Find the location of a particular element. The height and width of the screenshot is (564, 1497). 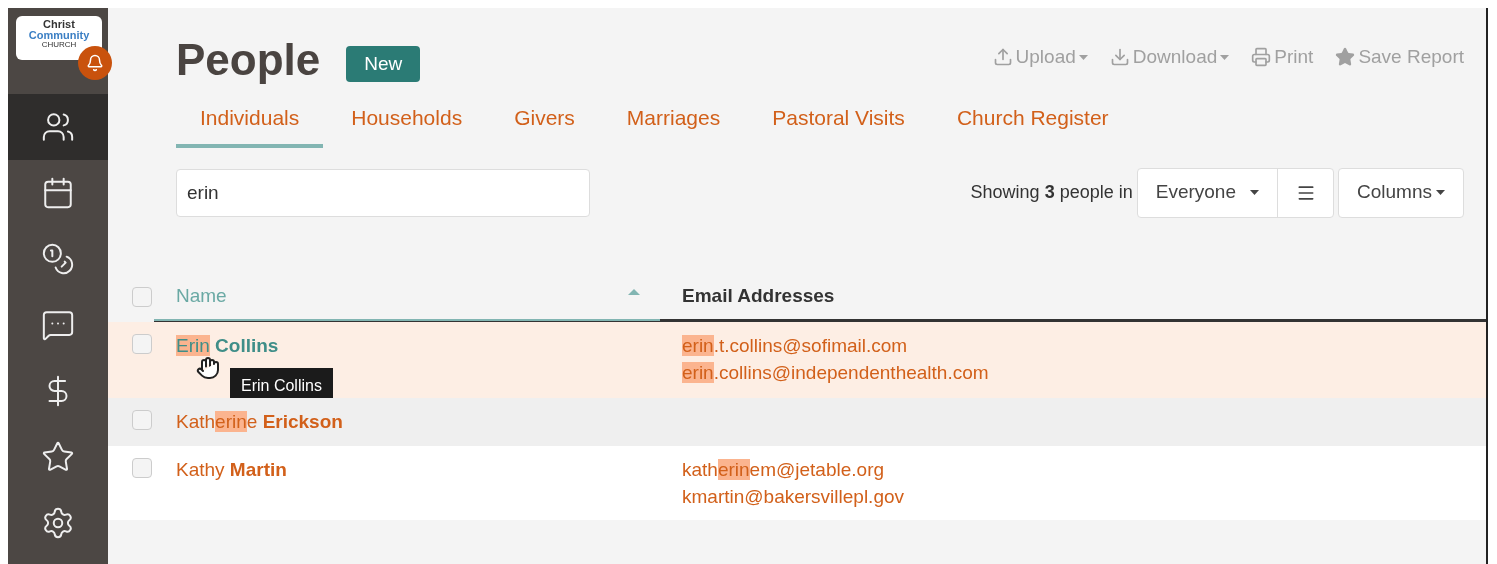

new-button: New is located at coordinates (383, 64).